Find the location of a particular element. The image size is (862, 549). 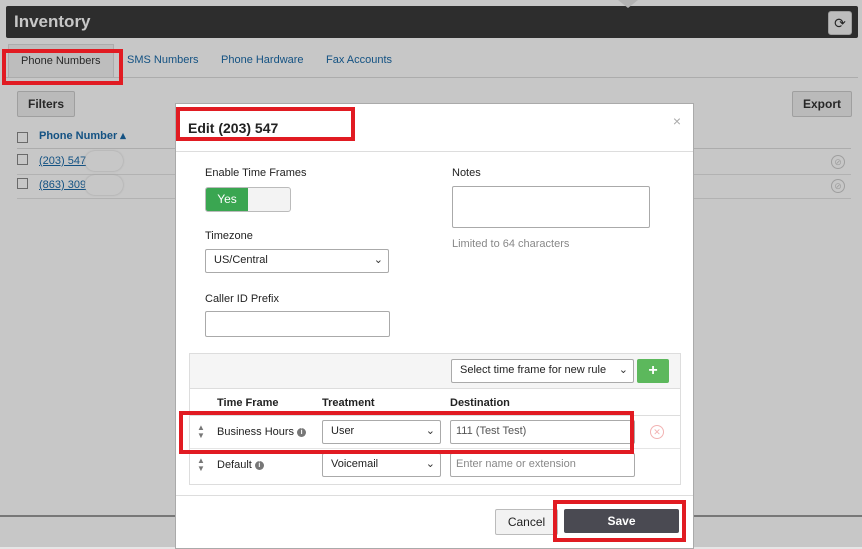

new-rule-time-frame-select: Select time frame for new rule ⌄ is located at coordinates (542, 371).